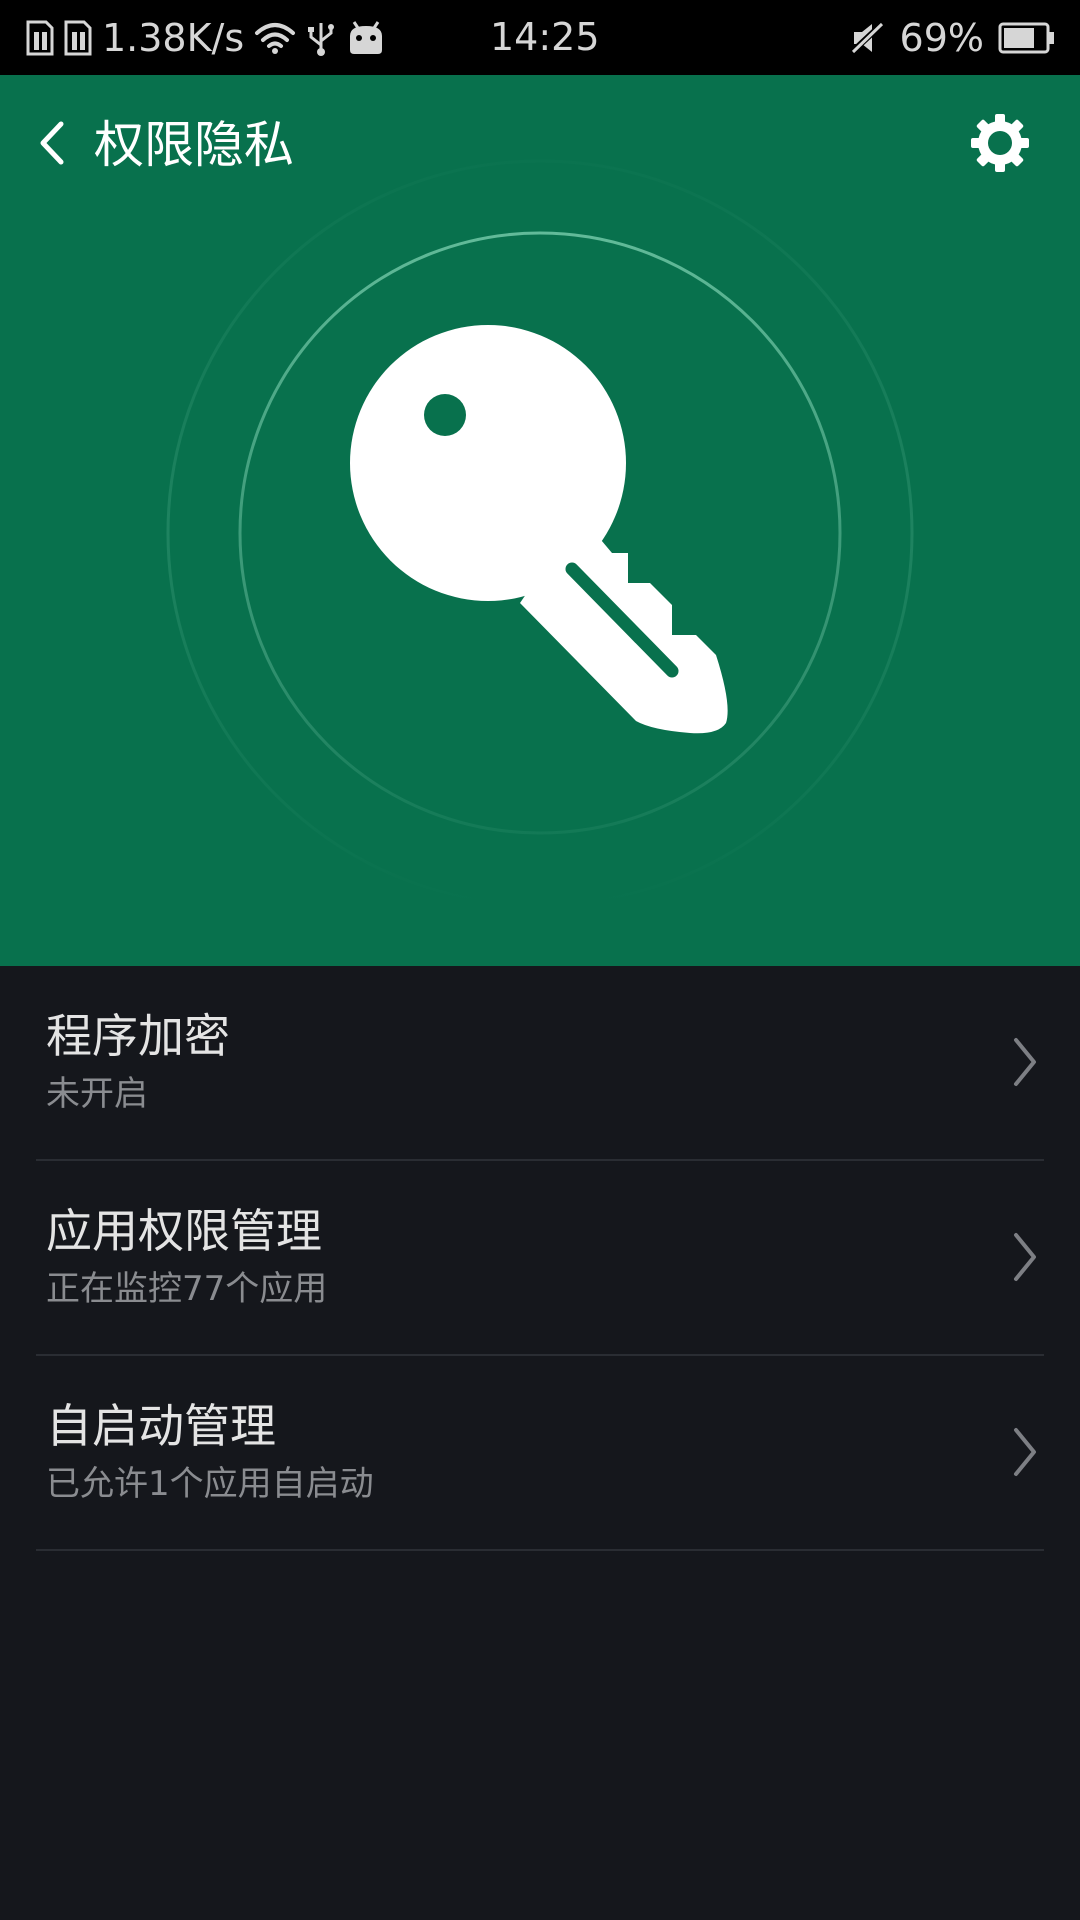 Image resolution: width=1080 pixels, height=1920 pixels. Describe the element at coordinates (173, 37) in the screenshot. I see `network-speed: 1.38K/s` at that location.